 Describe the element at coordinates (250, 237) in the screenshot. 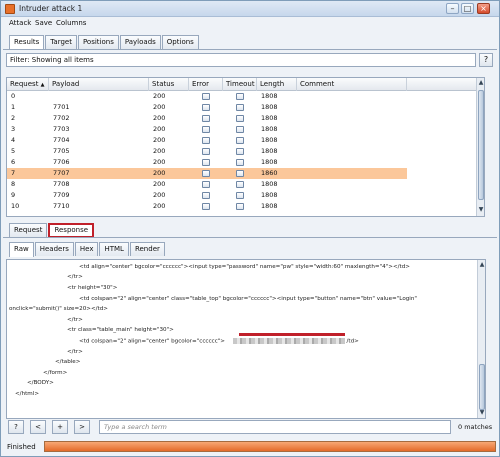

I see `detail-divider` at that location.